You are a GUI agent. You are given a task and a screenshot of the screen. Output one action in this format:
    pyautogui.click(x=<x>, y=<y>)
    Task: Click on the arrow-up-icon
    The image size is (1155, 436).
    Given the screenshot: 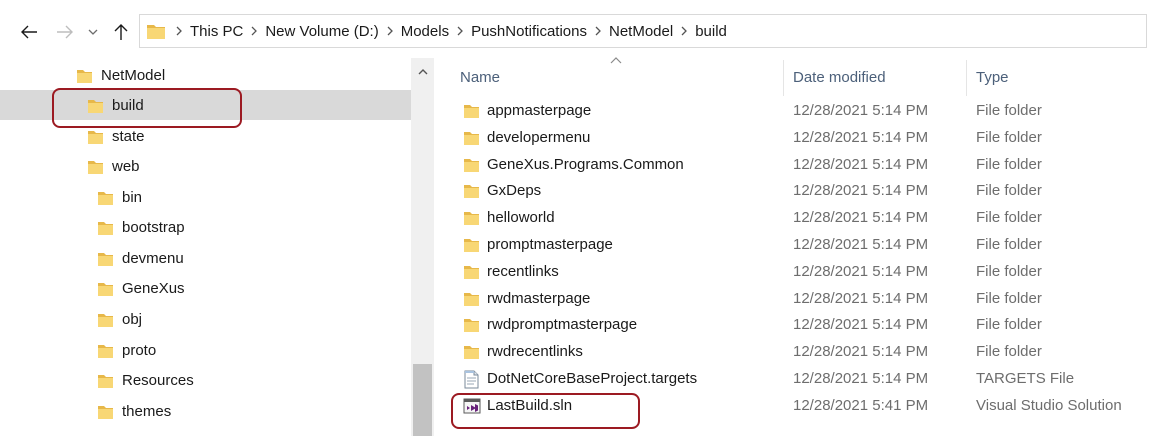 What is the action you would take?
    pyautogui.click(x=121, y=32)
    